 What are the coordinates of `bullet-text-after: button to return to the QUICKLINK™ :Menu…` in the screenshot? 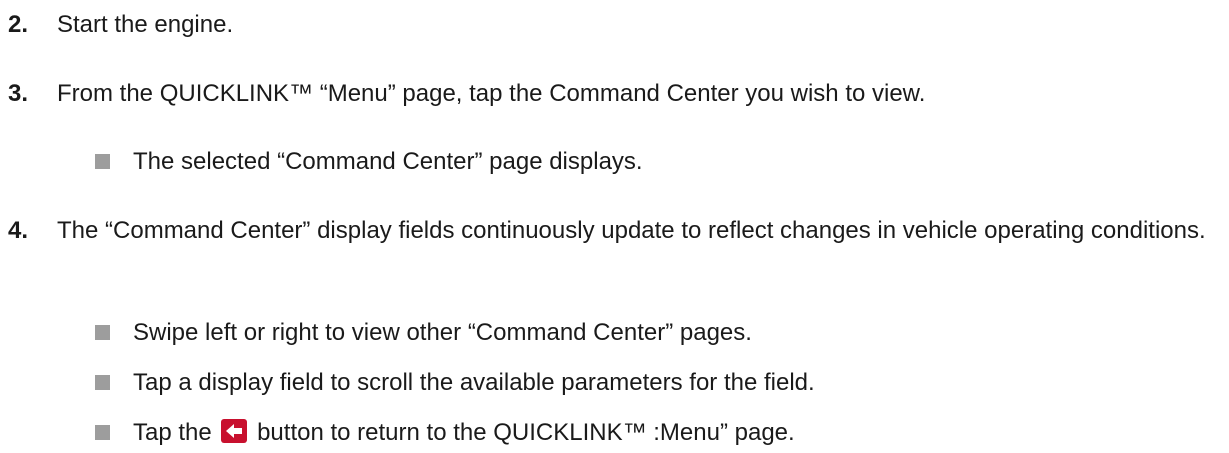 It's located at (526, 432).